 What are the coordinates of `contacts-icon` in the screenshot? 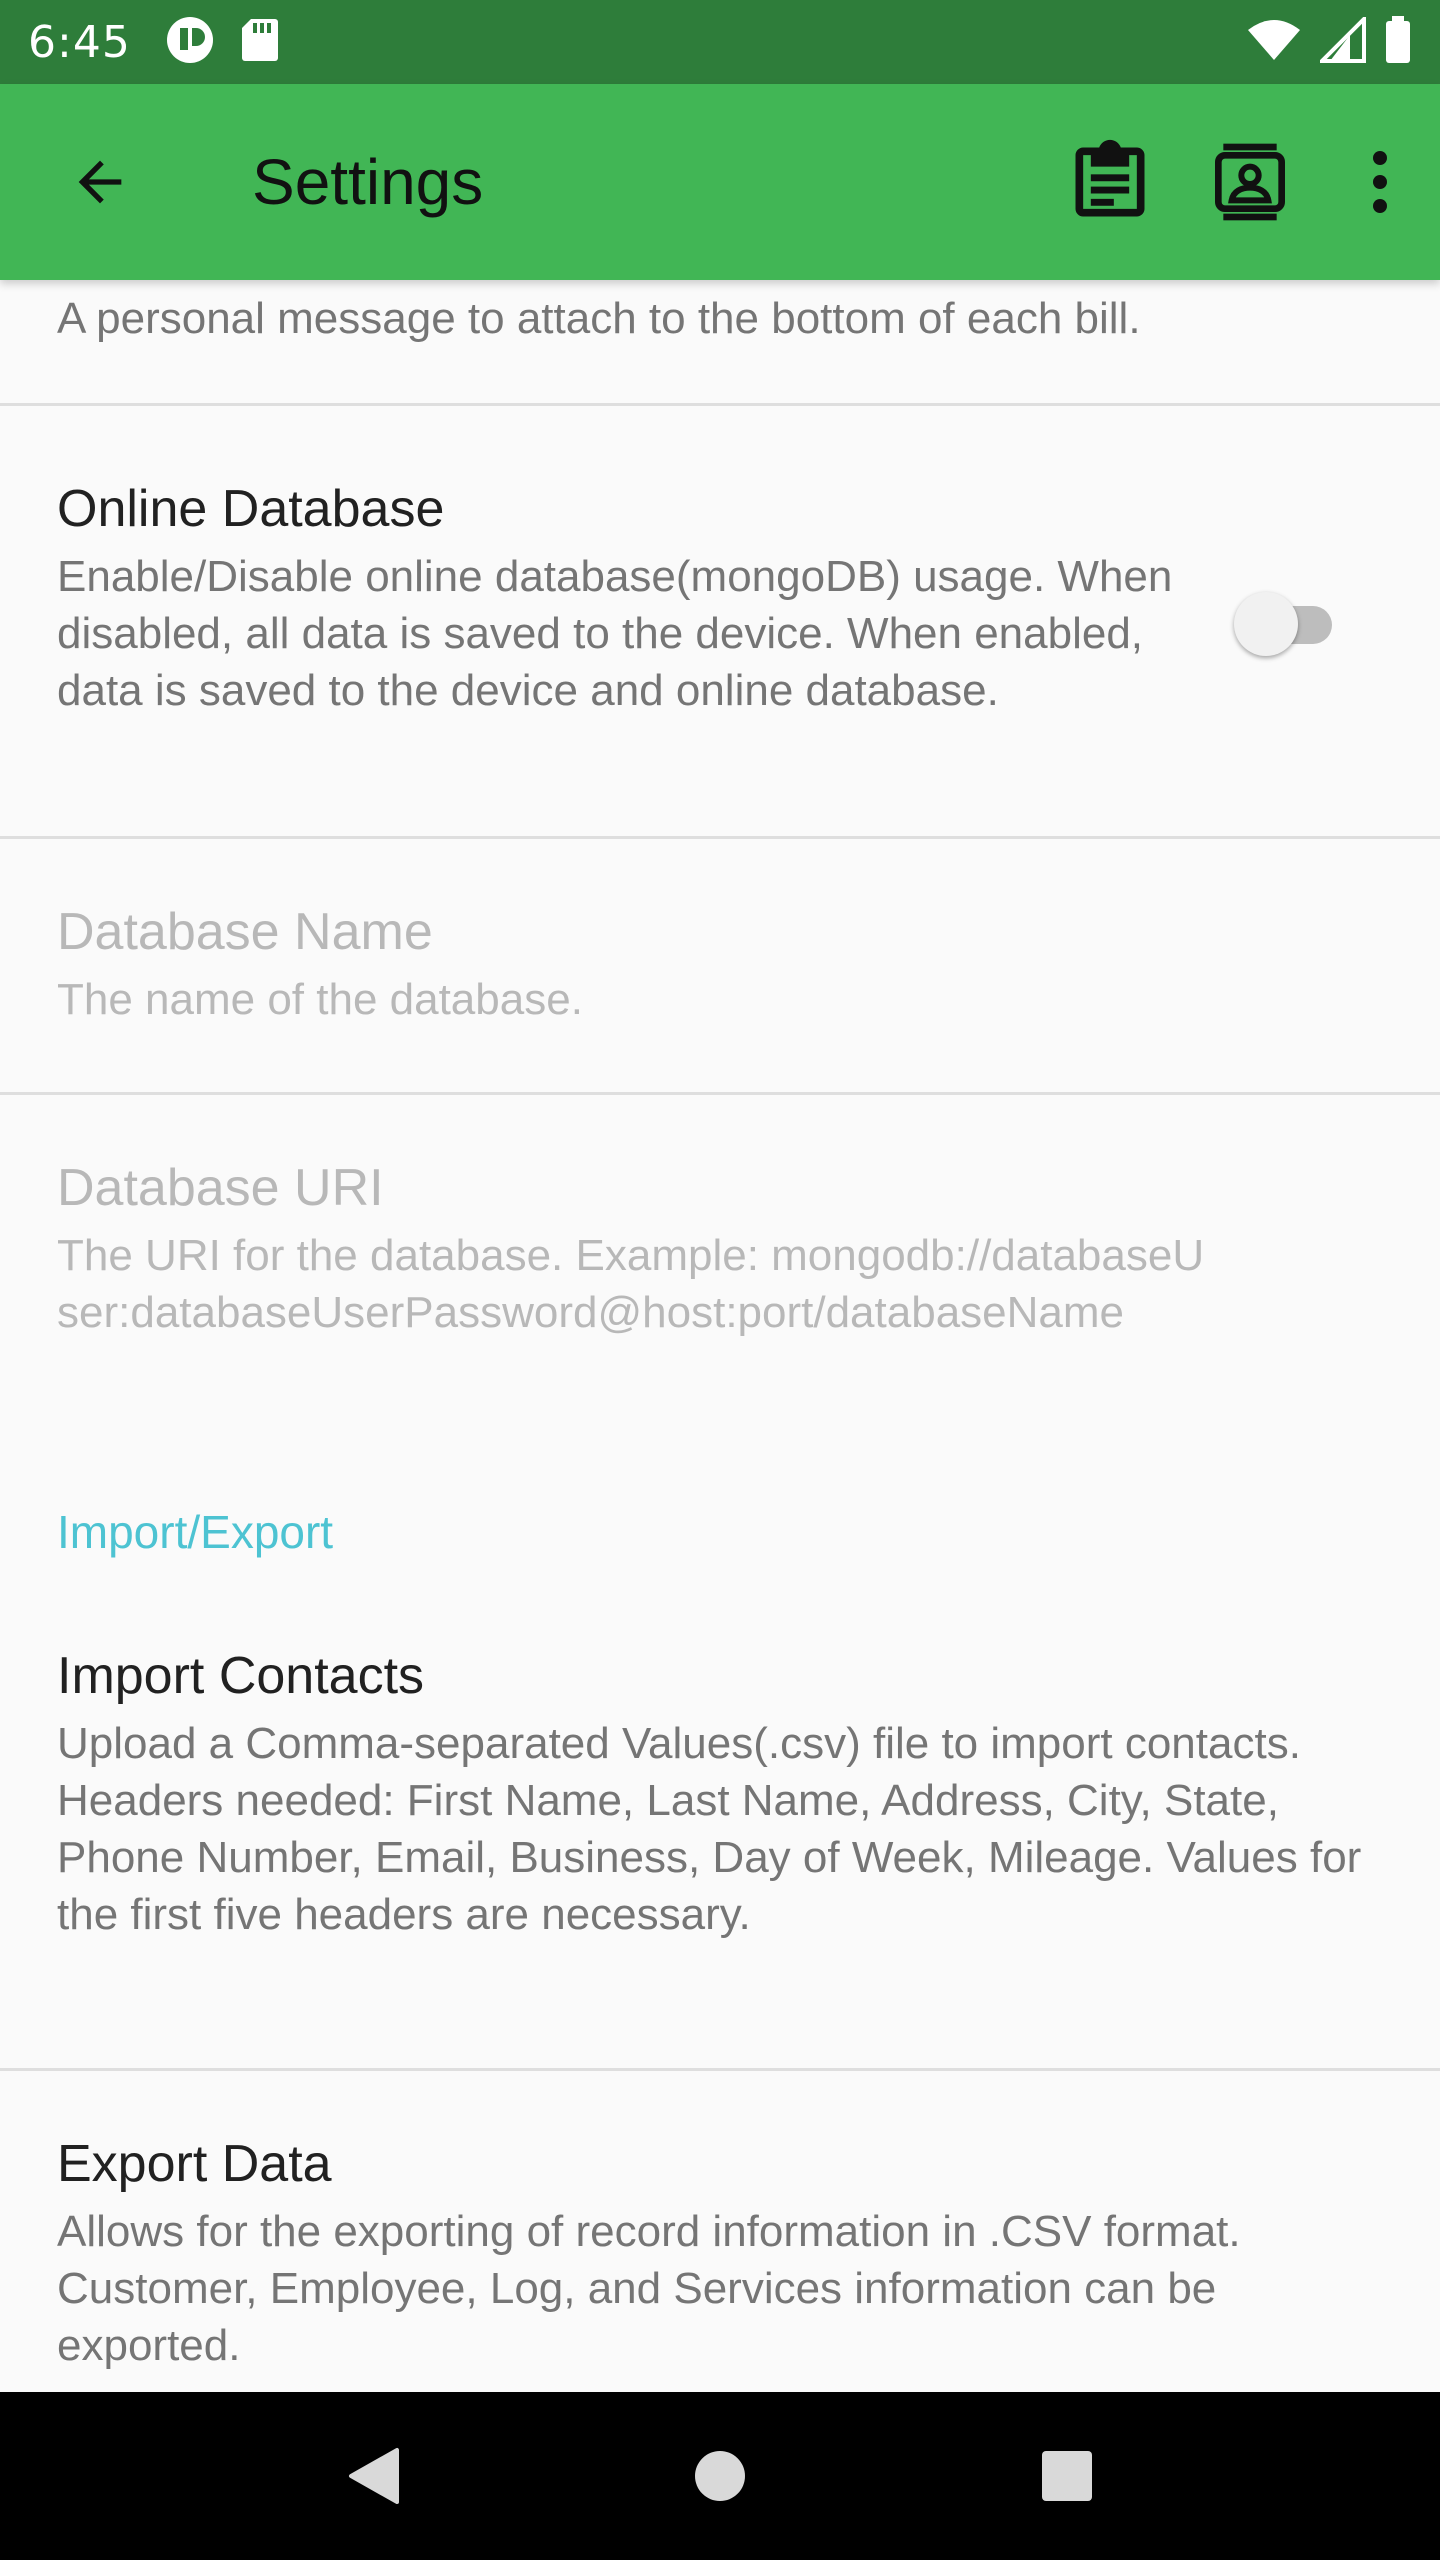 It's located at (1250, 182).